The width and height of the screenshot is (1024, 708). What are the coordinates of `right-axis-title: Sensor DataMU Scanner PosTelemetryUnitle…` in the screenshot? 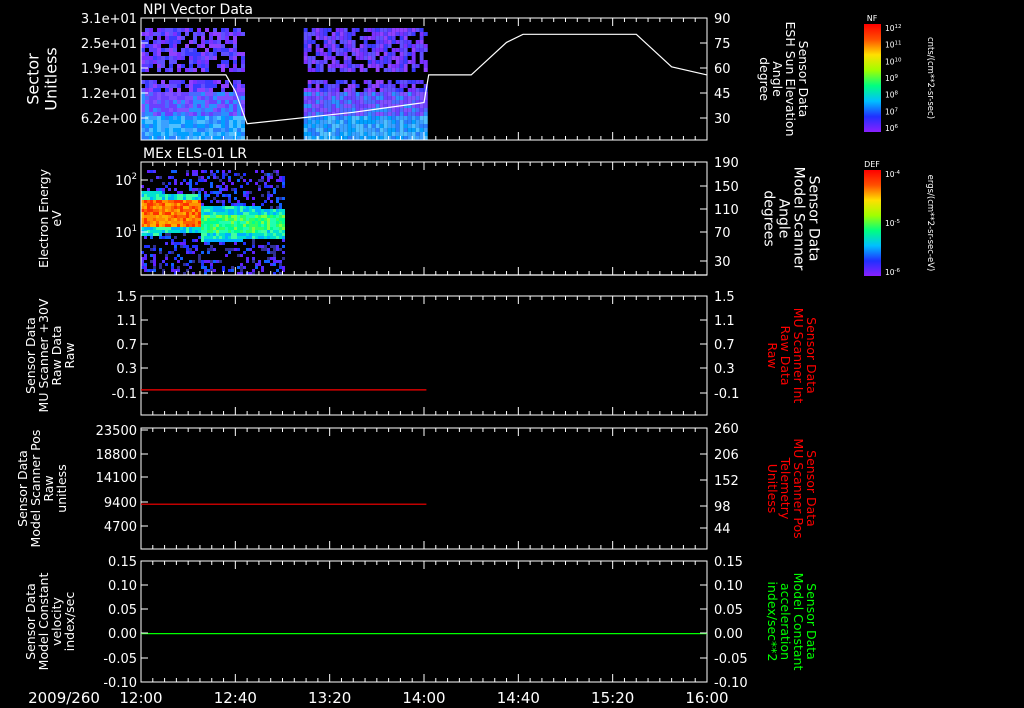 It's located at (792, 488).